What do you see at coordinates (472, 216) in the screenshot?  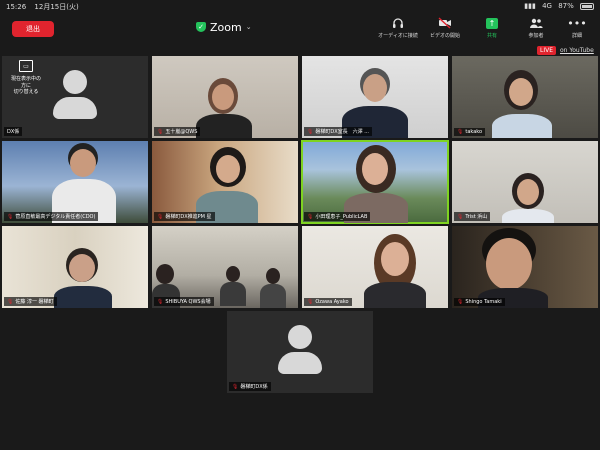 I see `participant-name-tag: 🎙 Trist 浜山` at bounding box center [472, 216].